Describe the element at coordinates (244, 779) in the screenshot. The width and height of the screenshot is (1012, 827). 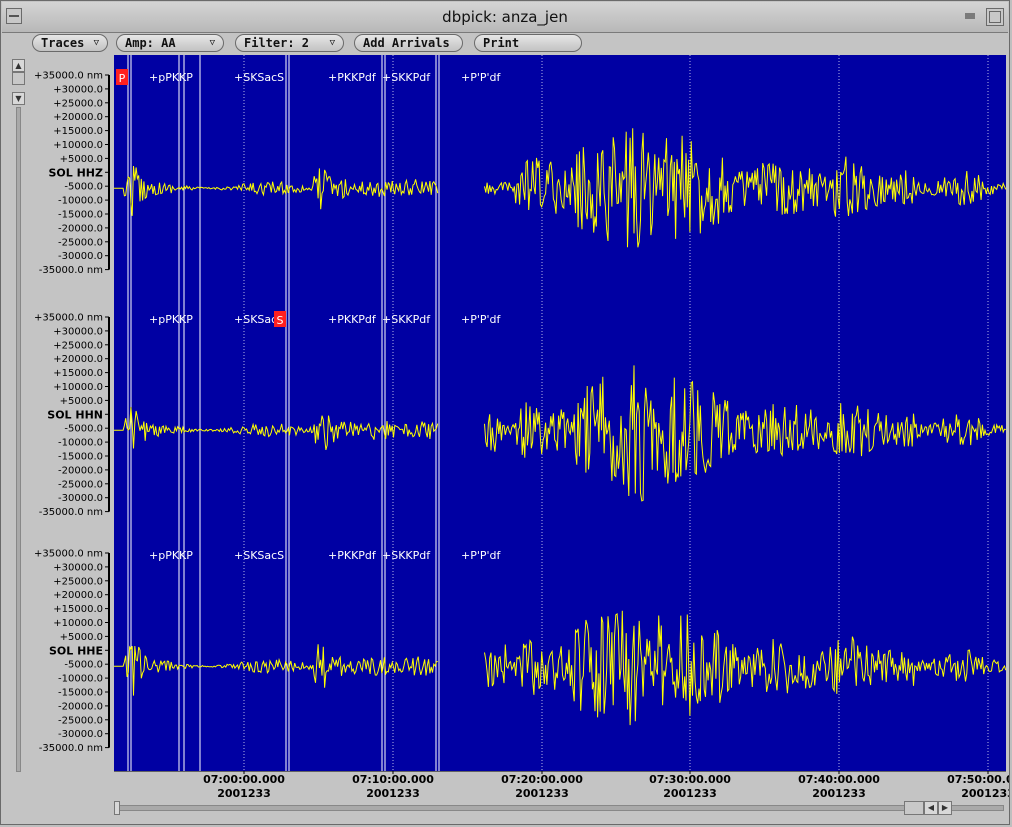
I see `time-tick-label: 07:00:00.000` at that location.